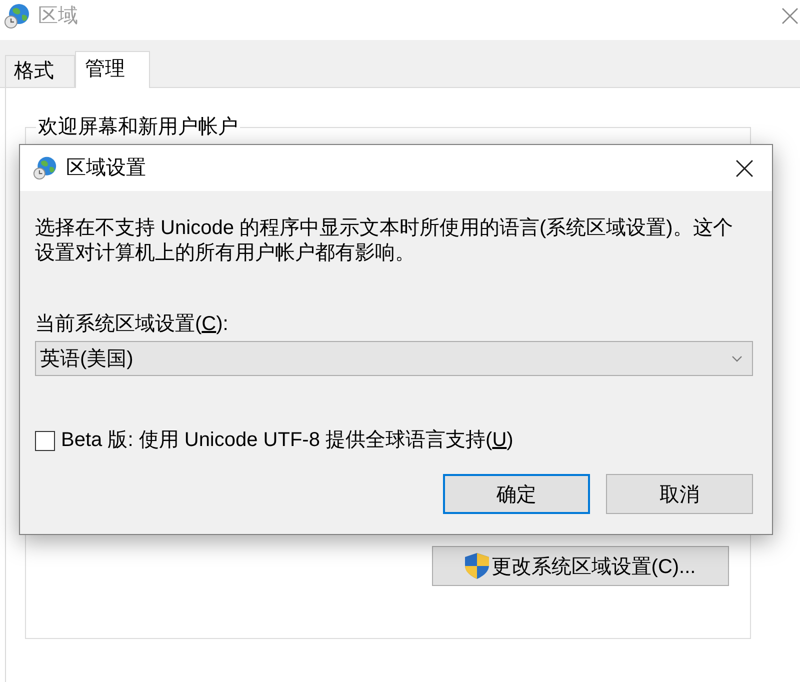 Image resolution: width=800 pixels, height=682 pixels. What do you see at coordinates (516, 494) in the screenshot?
I see `dialog-button: 确定` at bounding box center [516, 494].